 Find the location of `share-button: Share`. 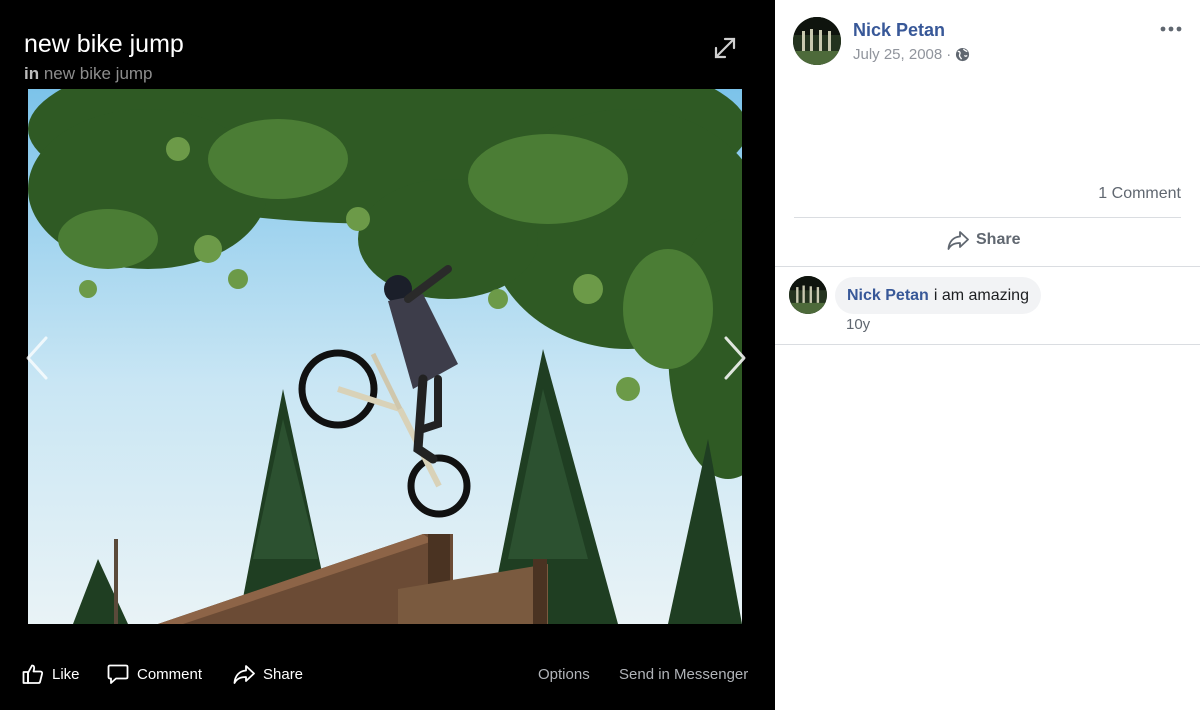

share-button: Share is located at coordinates (268, 674).